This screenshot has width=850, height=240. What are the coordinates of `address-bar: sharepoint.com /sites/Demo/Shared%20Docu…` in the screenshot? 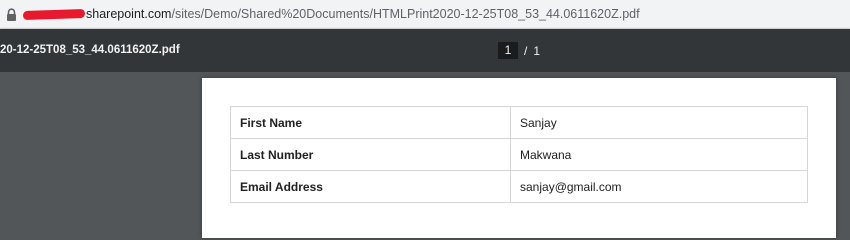 It's located at (425, 14).